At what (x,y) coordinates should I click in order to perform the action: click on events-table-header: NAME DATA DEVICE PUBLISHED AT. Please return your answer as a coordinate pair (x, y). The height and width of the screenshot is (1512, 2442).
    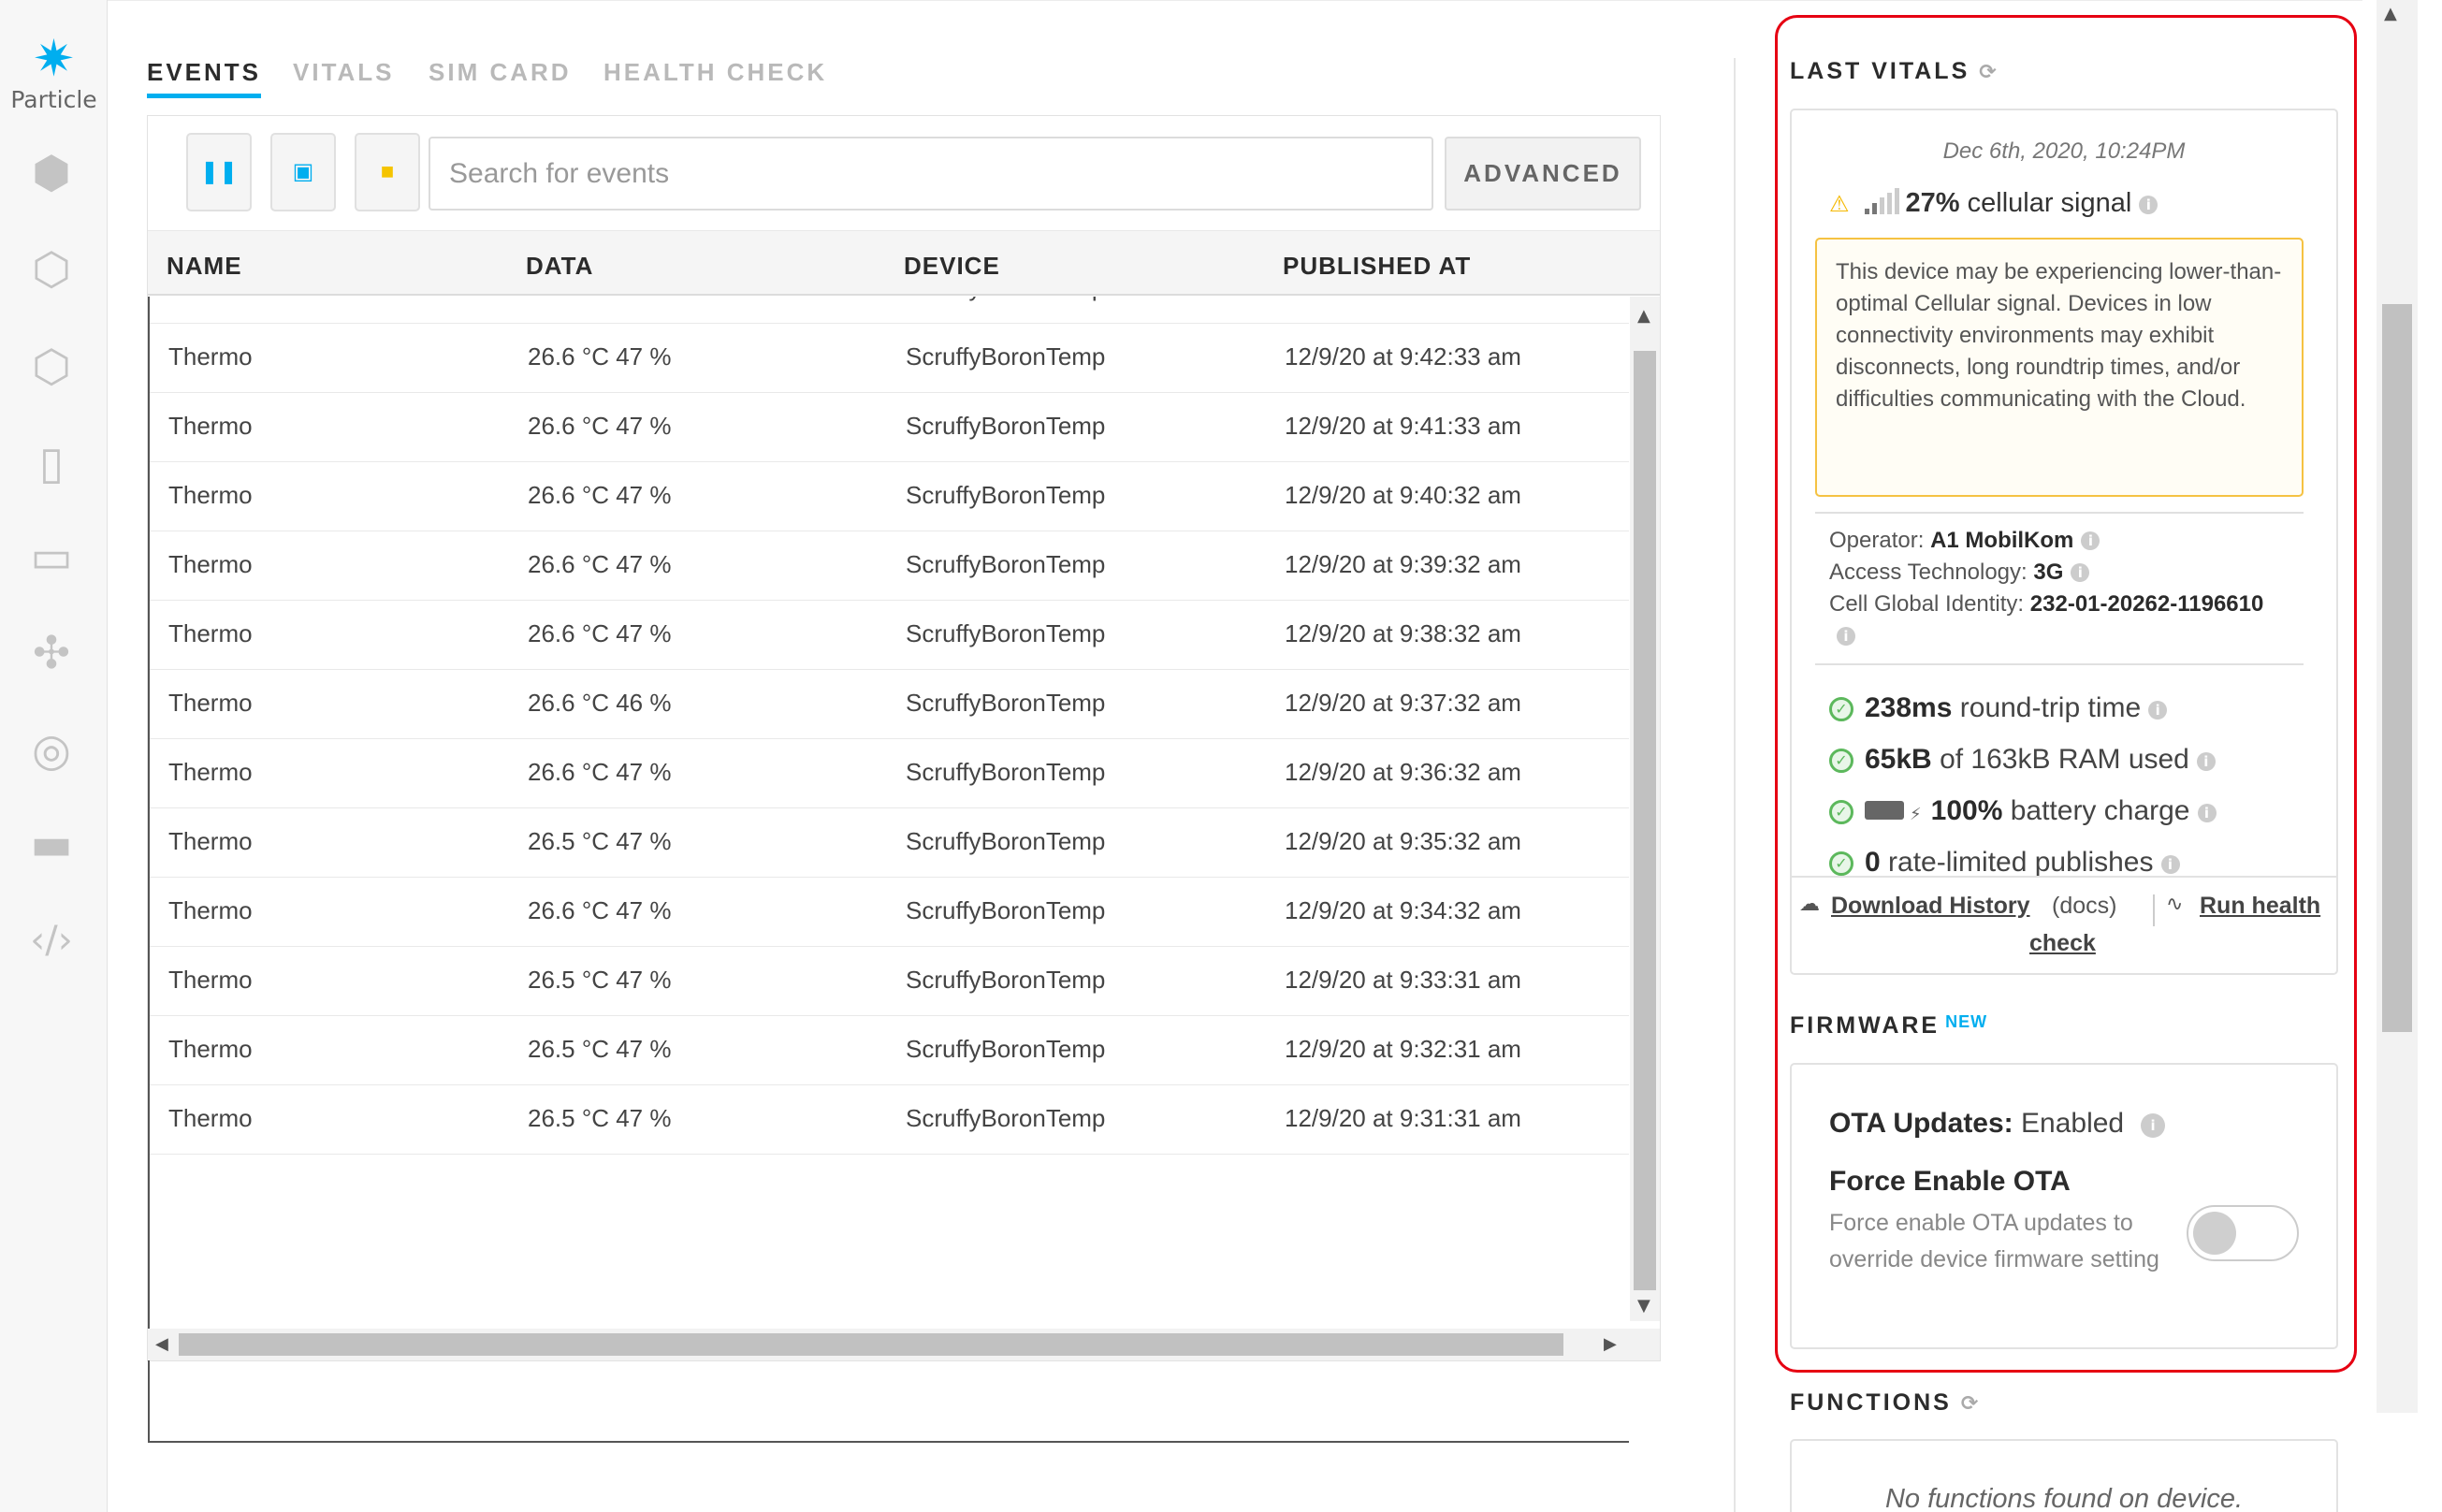
    Looking at the image, I should click on (904, 263).